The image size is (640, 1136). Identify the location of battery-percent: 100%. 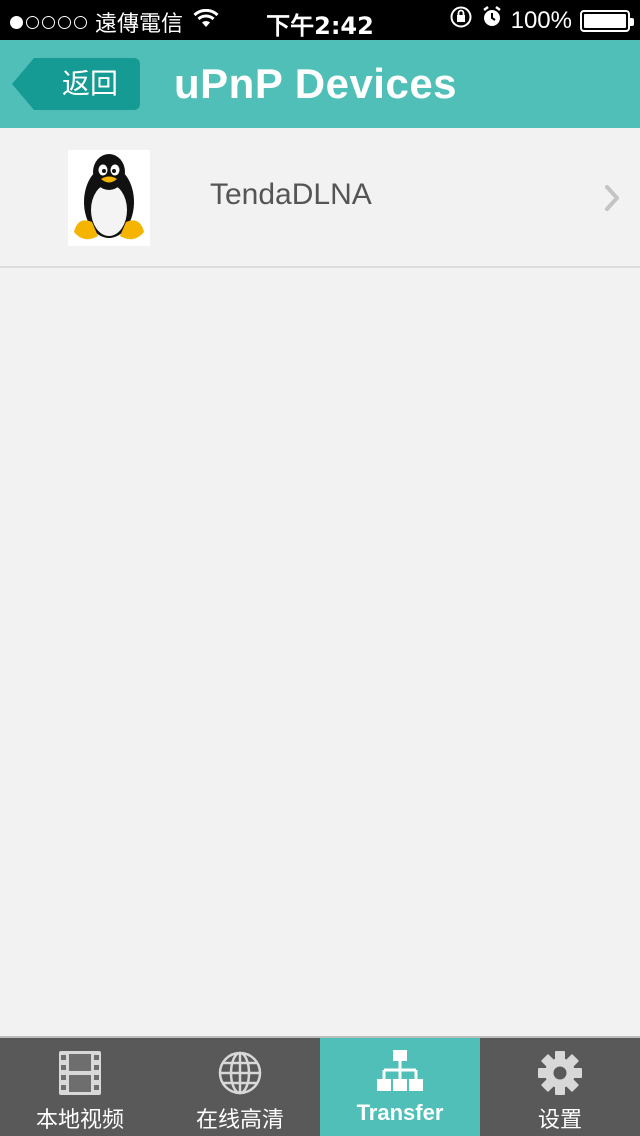
(541, 20).